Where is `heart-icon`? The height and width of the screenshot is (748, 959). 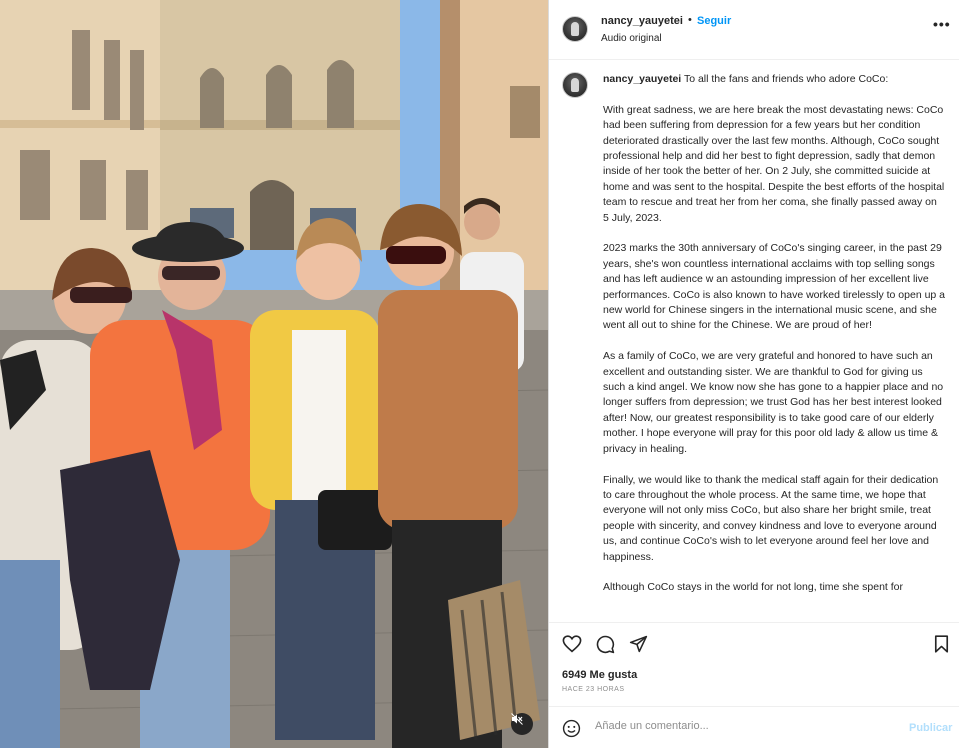 heart-icon is located at coordinates (572, 644).